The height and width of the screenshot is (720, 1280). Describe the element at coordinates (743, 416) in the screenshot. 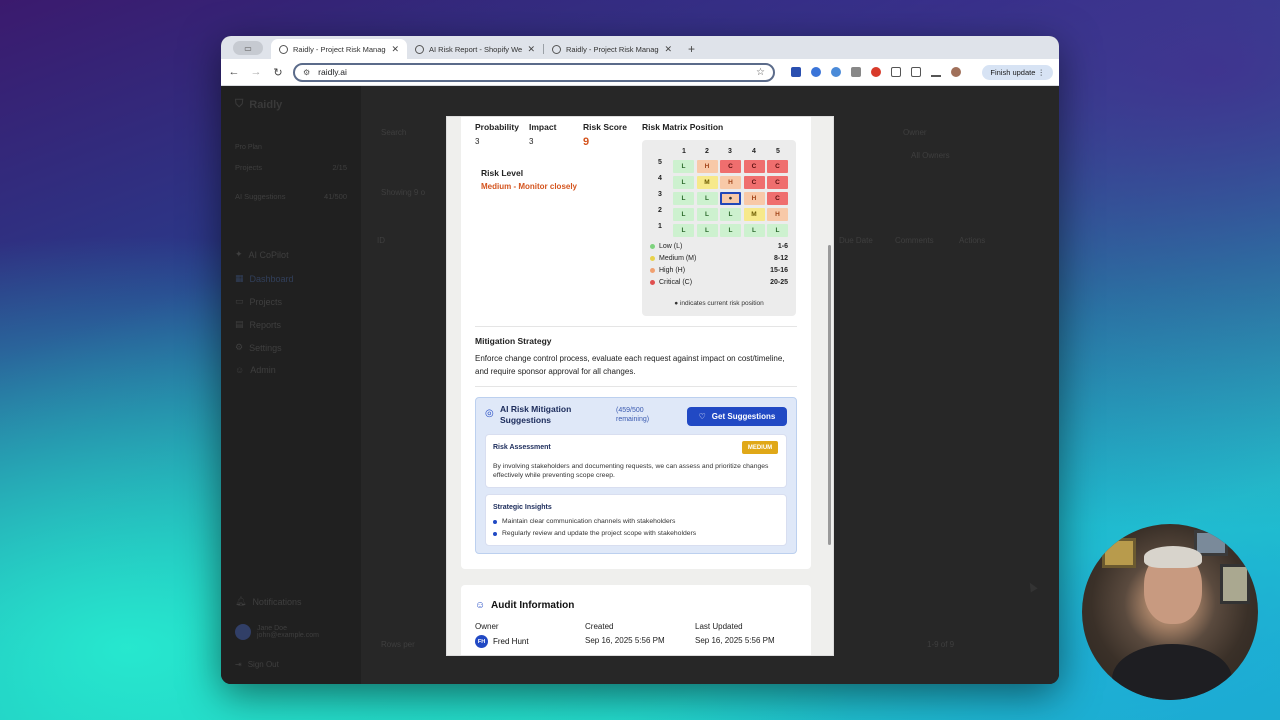

I see `get-suggestions-label: Get Suggestions` at that location.